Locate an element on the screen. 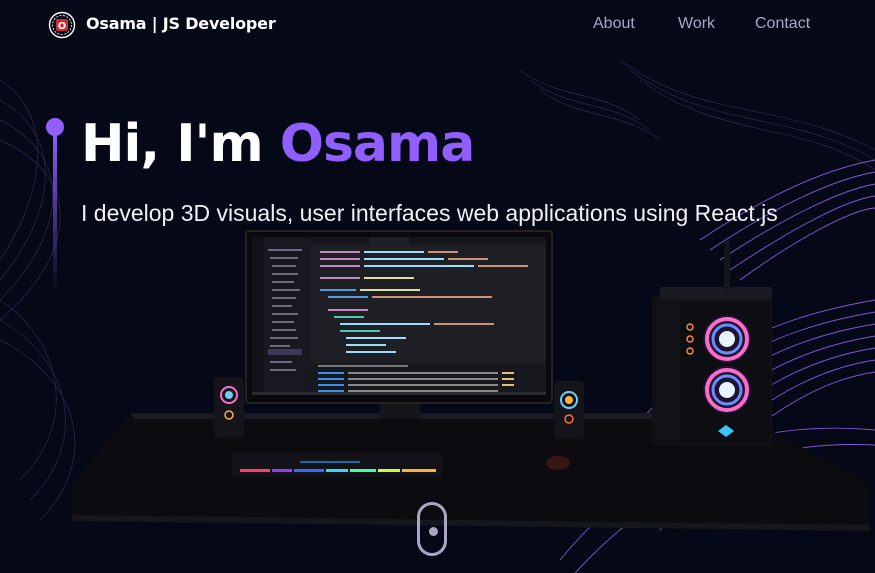 Image resolution: width=875 pixels, height=573 pixels. scroll-dot is located at coordinates (433, 531).